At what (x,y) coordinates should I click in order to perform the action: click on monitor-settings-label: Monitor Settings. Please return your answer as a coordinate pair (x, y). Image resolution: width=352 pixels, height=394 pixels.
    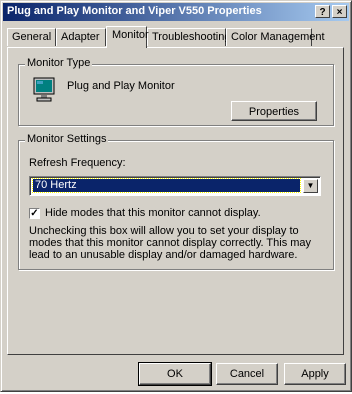
    Looking at the image, I should click on (67, 139).